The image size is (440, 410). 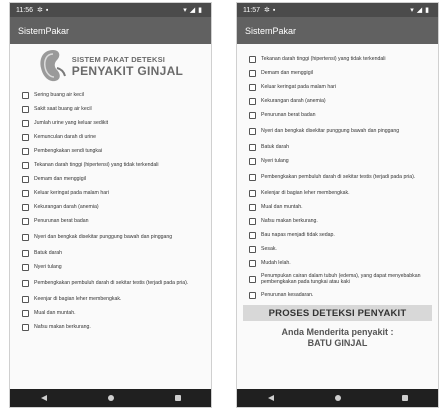 What do you see at coordinates (305, 193) in the screenshot?
I see `symptom-label: Kelenjar di bagian leher membengkak.` at bounding box center [305, 193].